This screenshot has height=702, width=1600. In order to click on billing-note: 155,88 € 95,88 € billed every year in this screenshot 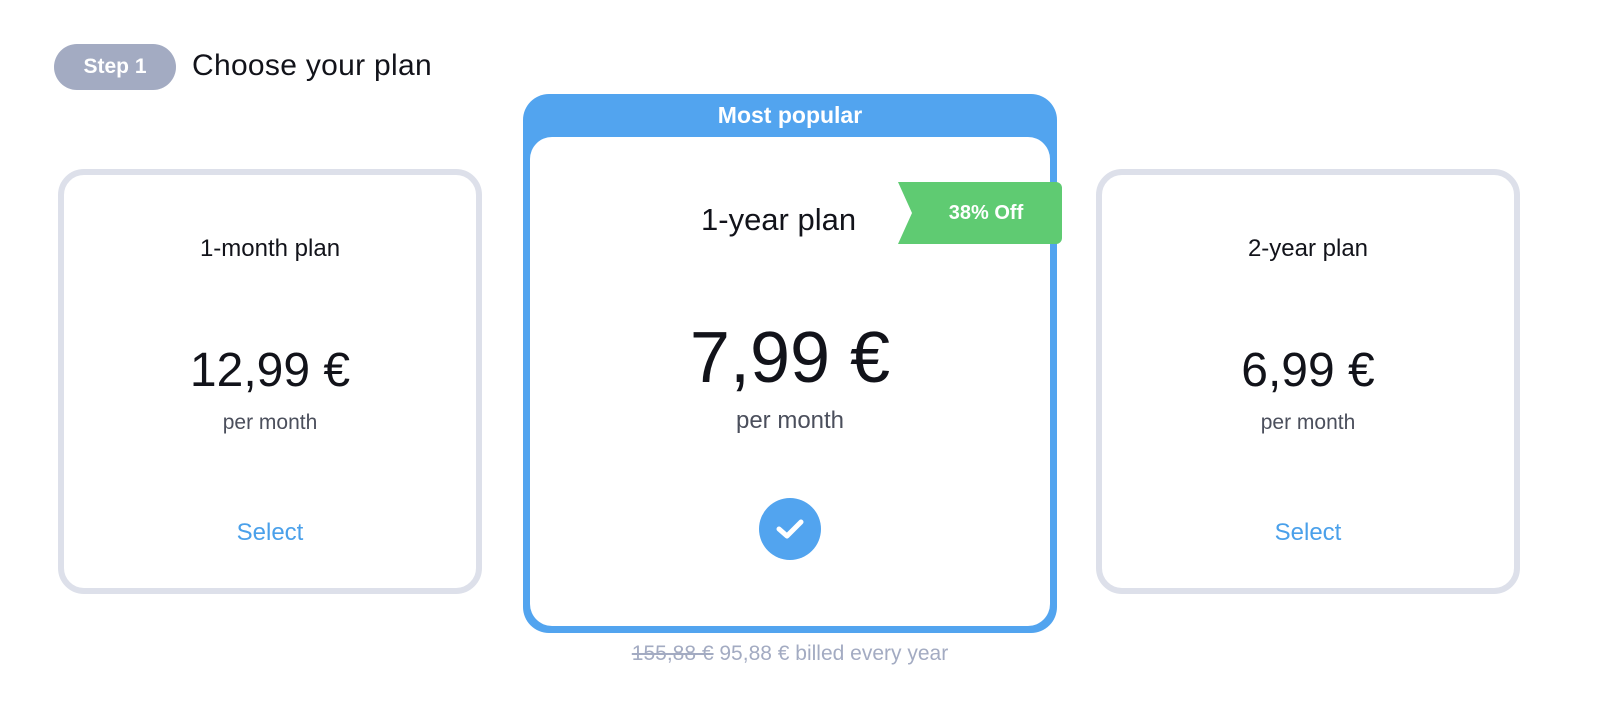, I will do `click(790, 654)`.